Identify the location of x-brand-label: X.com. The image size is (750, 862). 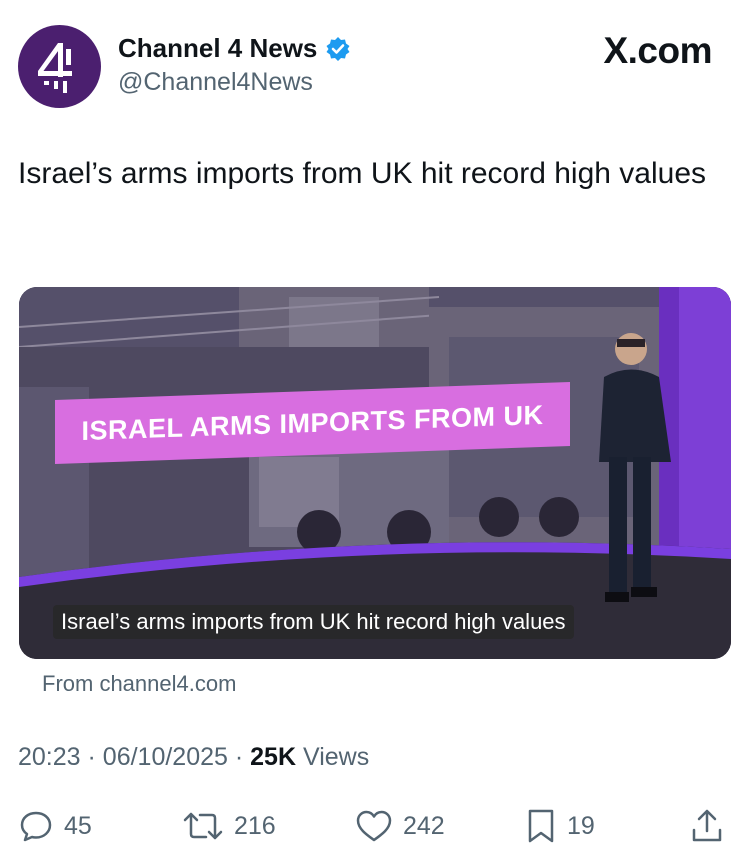
(657, 50).